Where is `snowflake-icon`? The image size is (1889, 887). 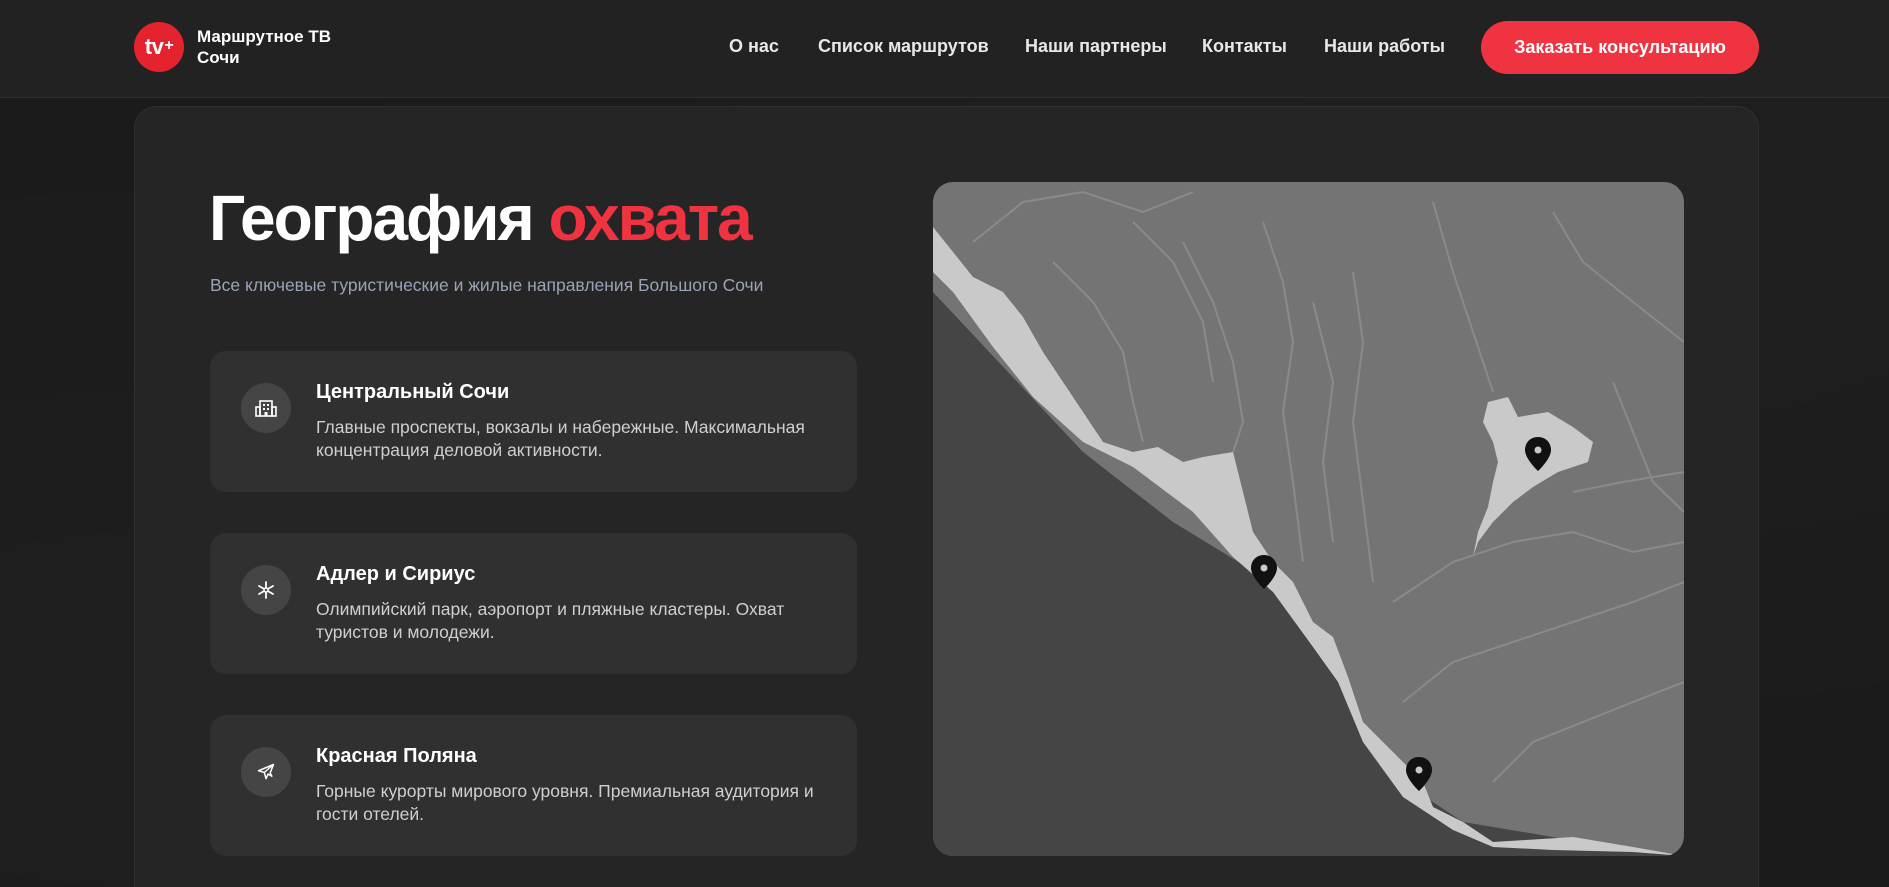
snowflake-icon is located at coordinates (266, 590).